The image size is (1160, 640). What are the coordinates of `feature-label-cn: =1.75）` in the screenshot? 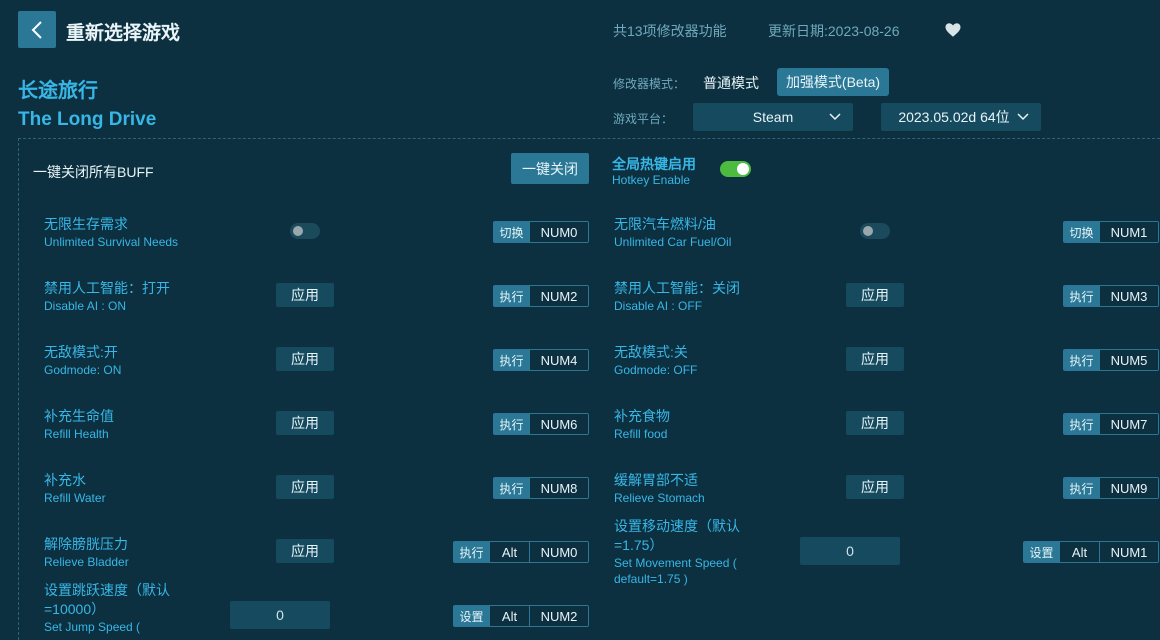 It's located at (639, 545).